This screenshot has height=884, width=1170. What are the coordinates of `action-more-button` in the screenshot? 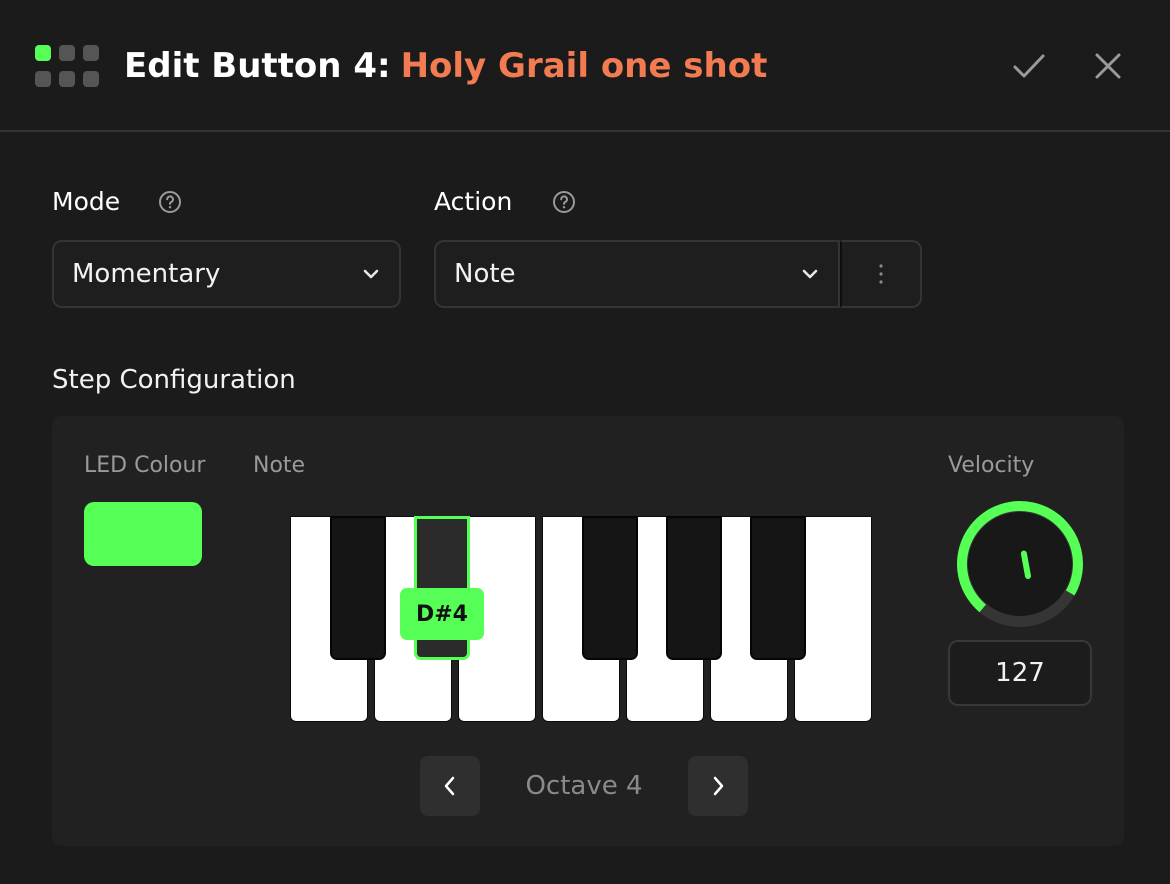 It's located at (881, 274).